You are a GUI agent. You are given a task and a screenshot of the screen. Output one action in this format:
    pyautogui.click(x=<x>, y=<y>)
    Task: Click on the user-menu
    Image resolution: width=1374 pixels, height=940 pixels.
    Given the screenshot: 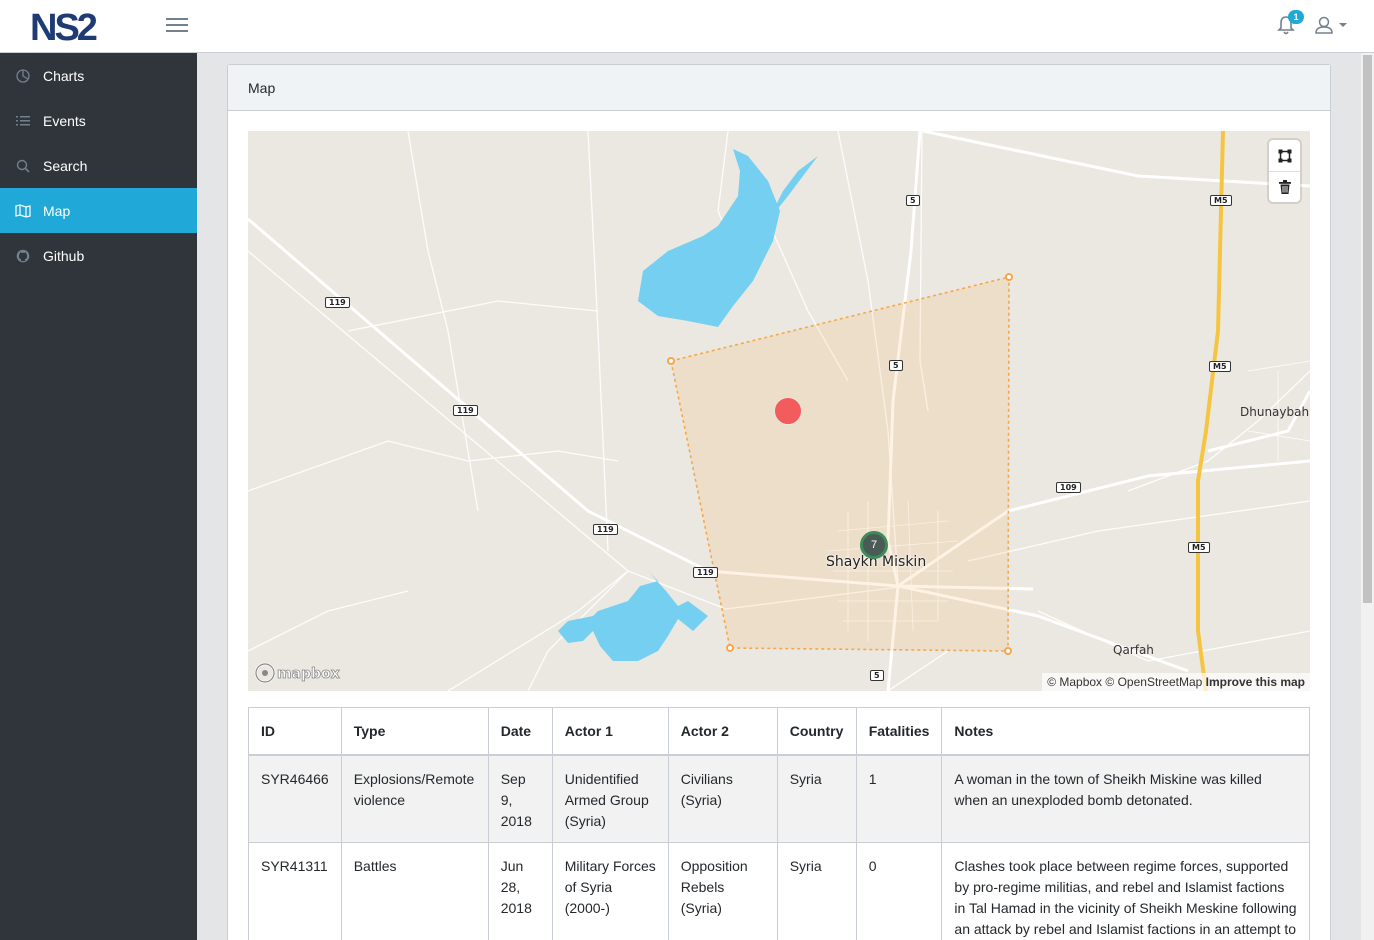 What is the action you would take?
    pyautogui.click(x=1332, y=26)
    